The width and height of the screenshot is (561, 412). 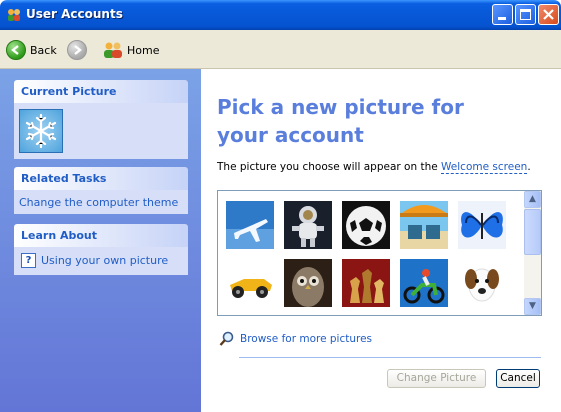 I want to click on picture-chess, so click(x=366, y=283).